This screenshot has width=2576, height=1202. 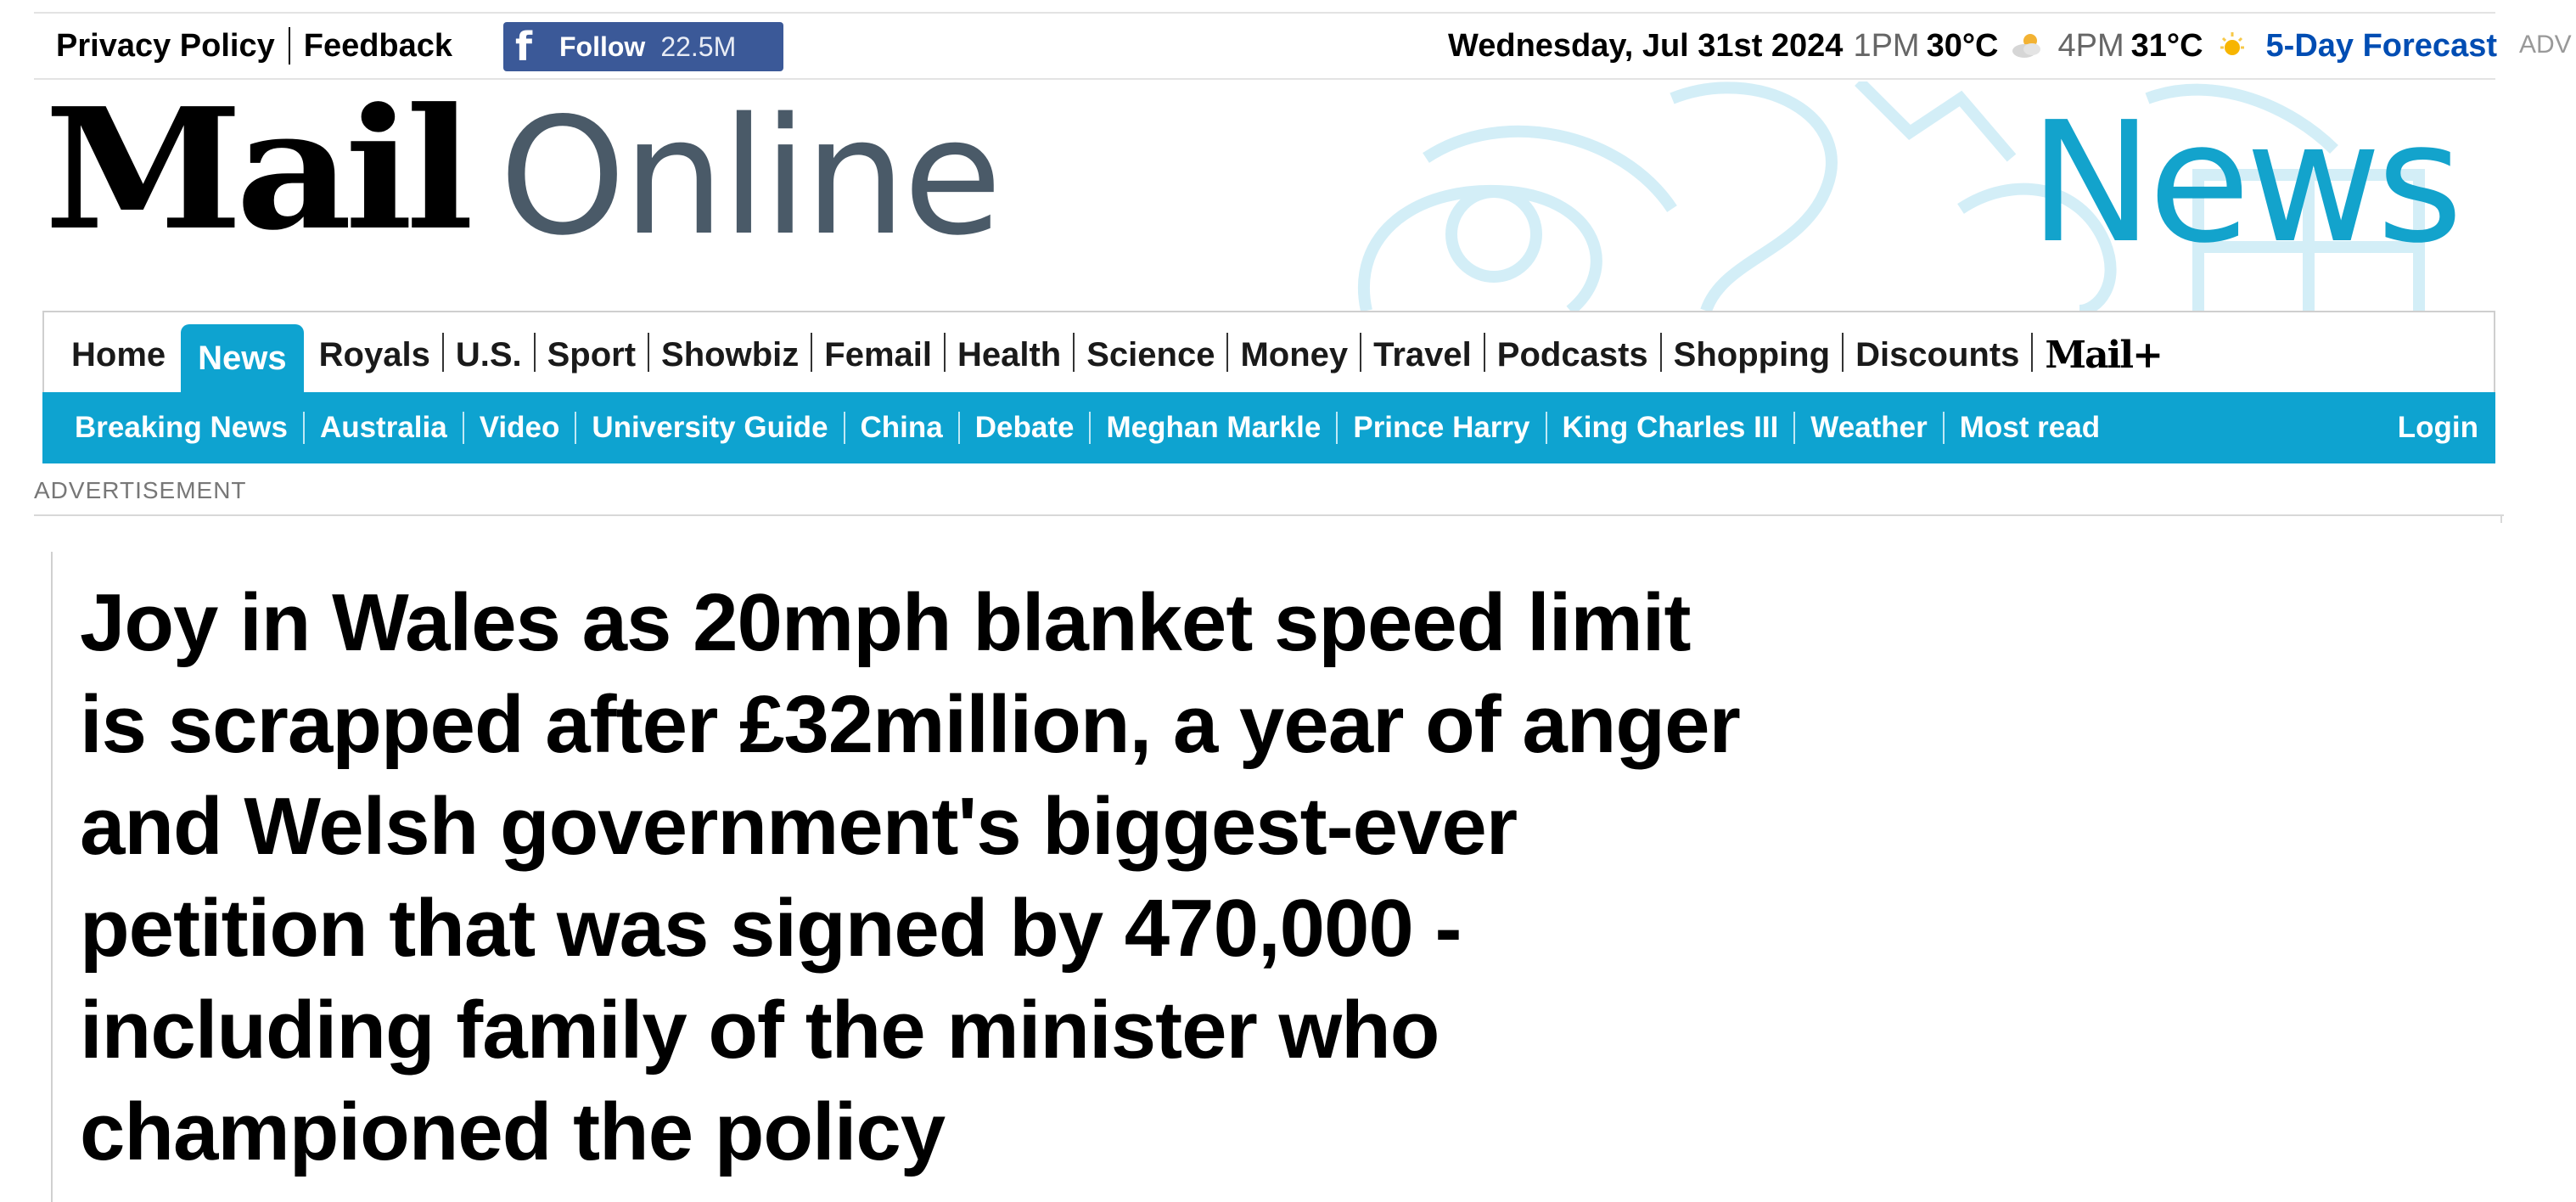 What do you see at coordinates (384, 428) in the screenshot?
I see `subnav-item-australia: Australia` at bounding box center [384, 428].